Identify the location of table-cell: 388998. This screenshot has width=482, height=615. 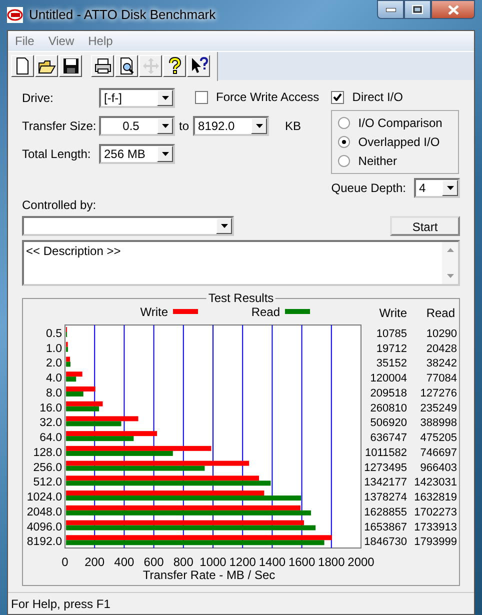
(438, 423).